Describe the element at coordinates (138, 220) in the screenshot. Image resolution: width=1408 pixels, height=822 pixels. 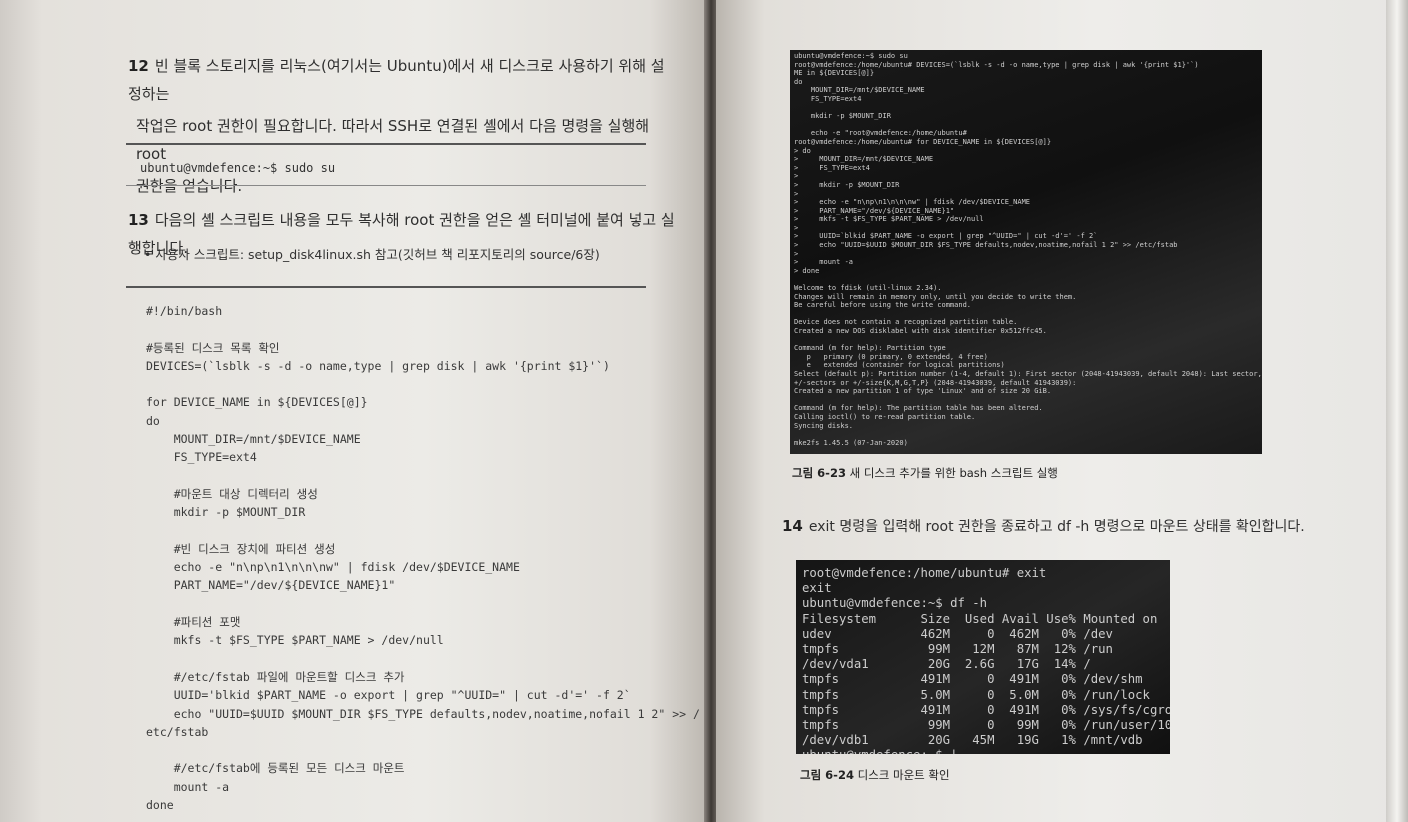
I see `step-number: 13` at that location.